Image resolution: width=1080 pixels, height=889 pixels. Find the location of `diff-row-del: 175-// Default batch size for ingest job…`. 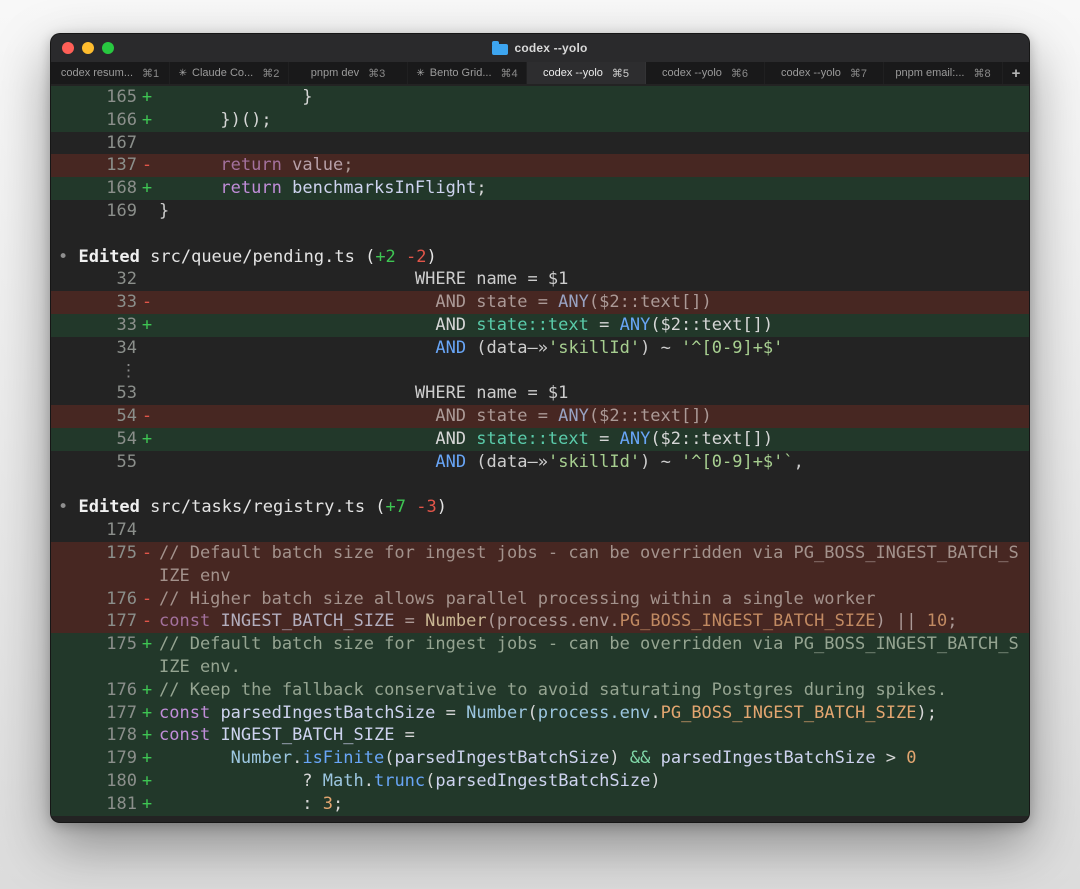

diff-row-del: 175-// Default batch size for ingest job… is located at coordinates (540, 564).